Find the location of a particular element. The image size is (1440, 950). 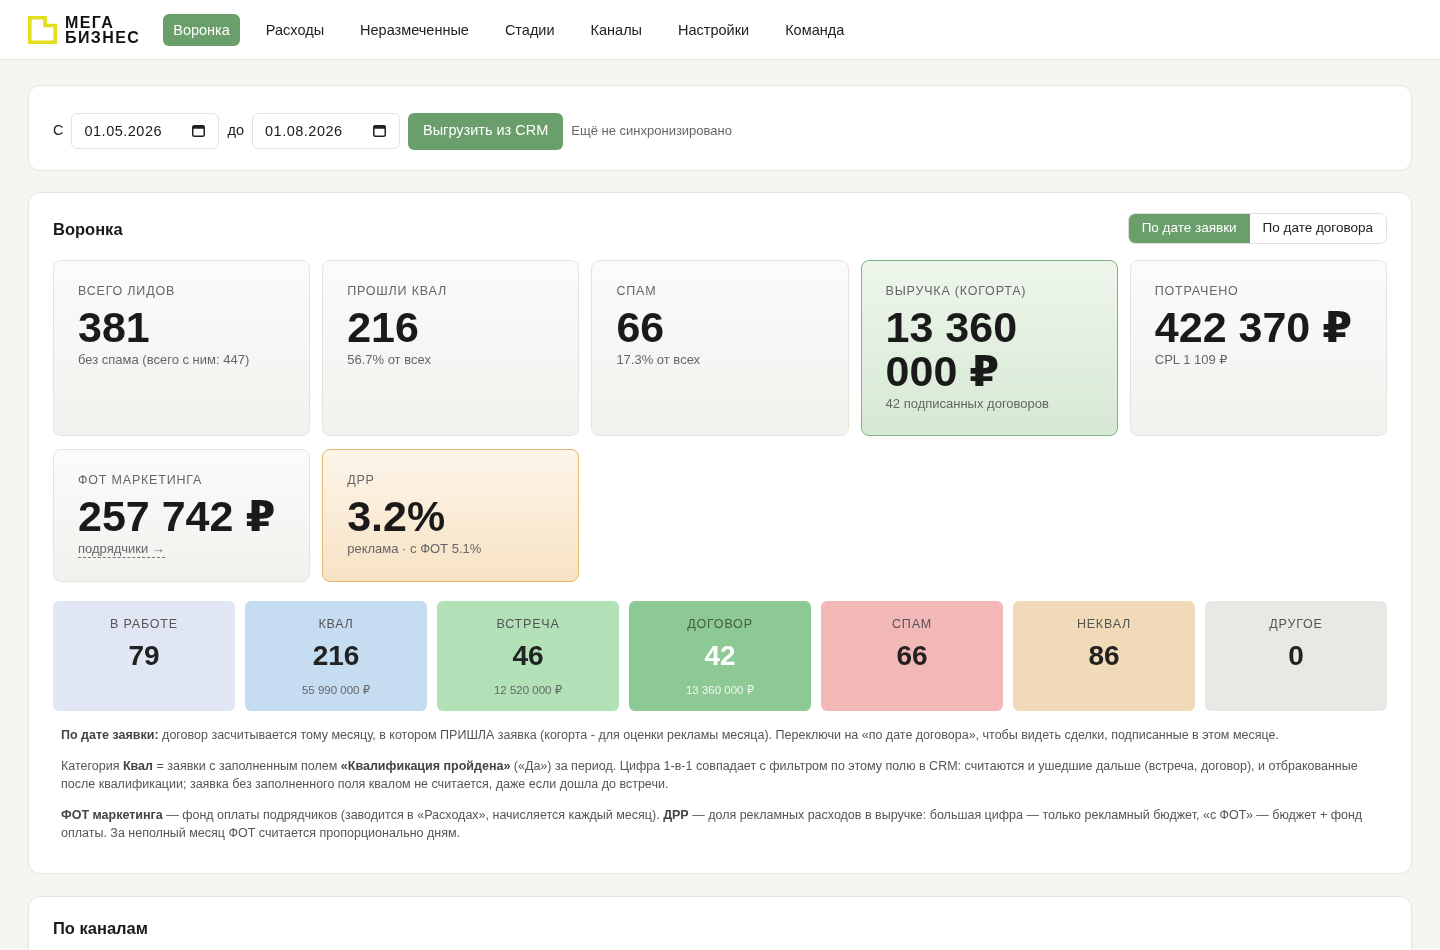

nav-tab: Неразмеченные is located at coordinates (414, 29).